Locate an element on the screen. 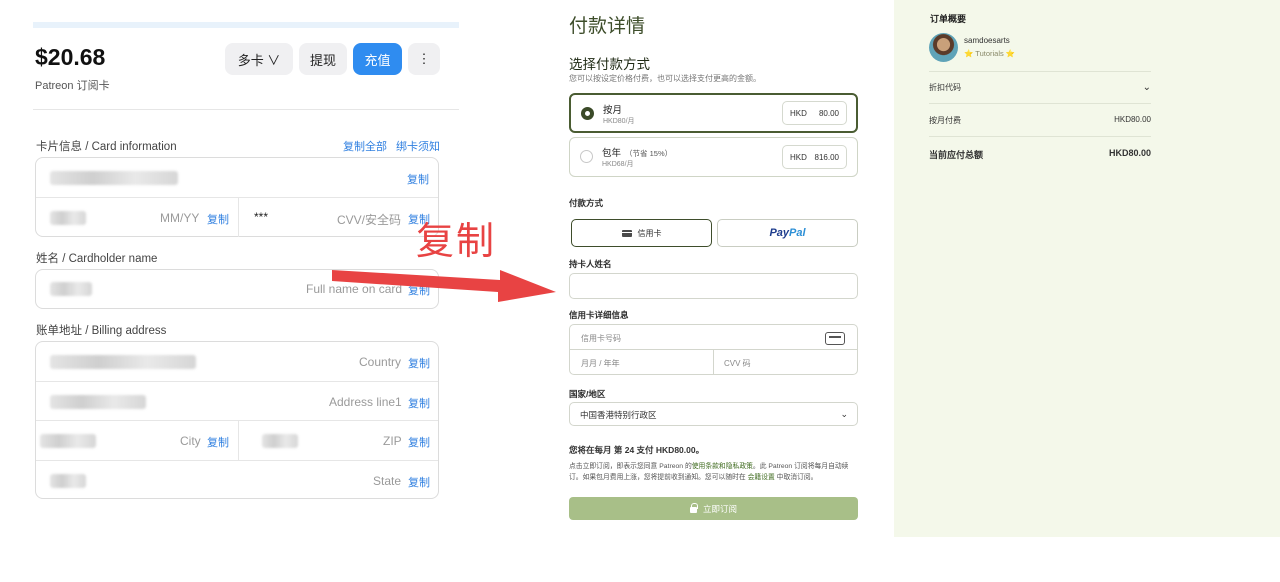  expiry-placeholder: MM/YY is located at coordinates (180, 217).